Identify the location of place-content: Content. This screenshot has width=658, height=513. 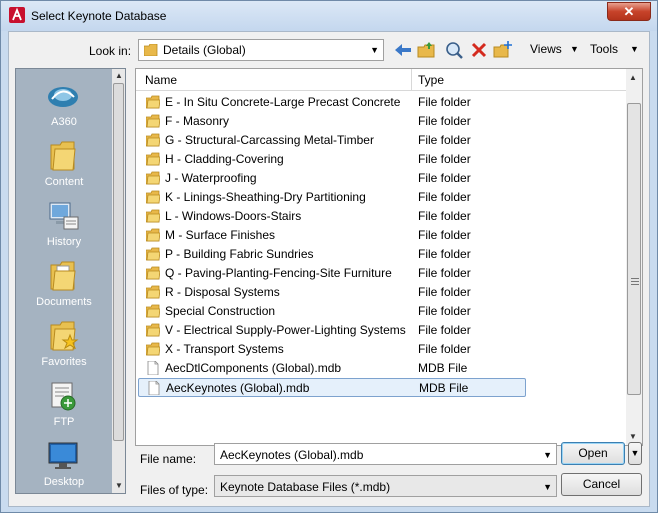
(64, 163).